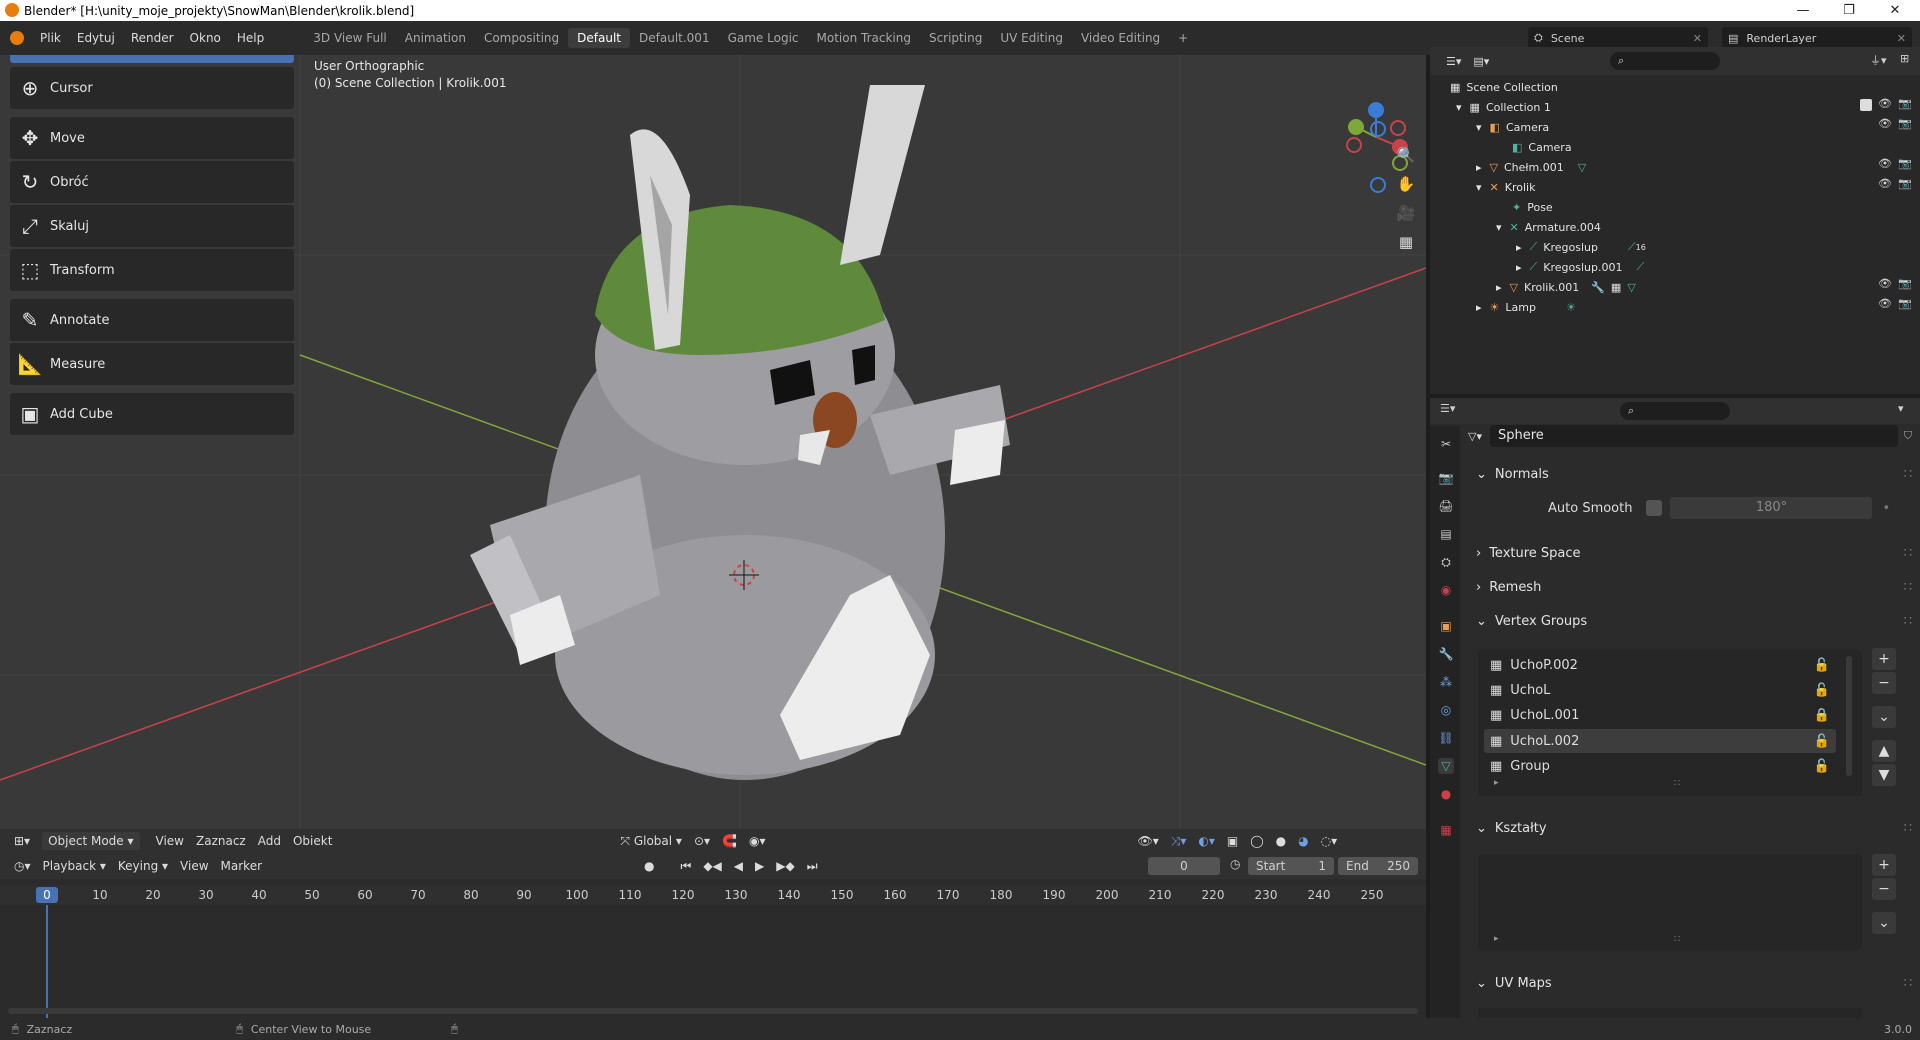 Image resolution: width=1920 pixels, height=1040 pixels. Describe the element at coordinates (152, 38) in the screenshot. I see `menu-render: Render` at that location.